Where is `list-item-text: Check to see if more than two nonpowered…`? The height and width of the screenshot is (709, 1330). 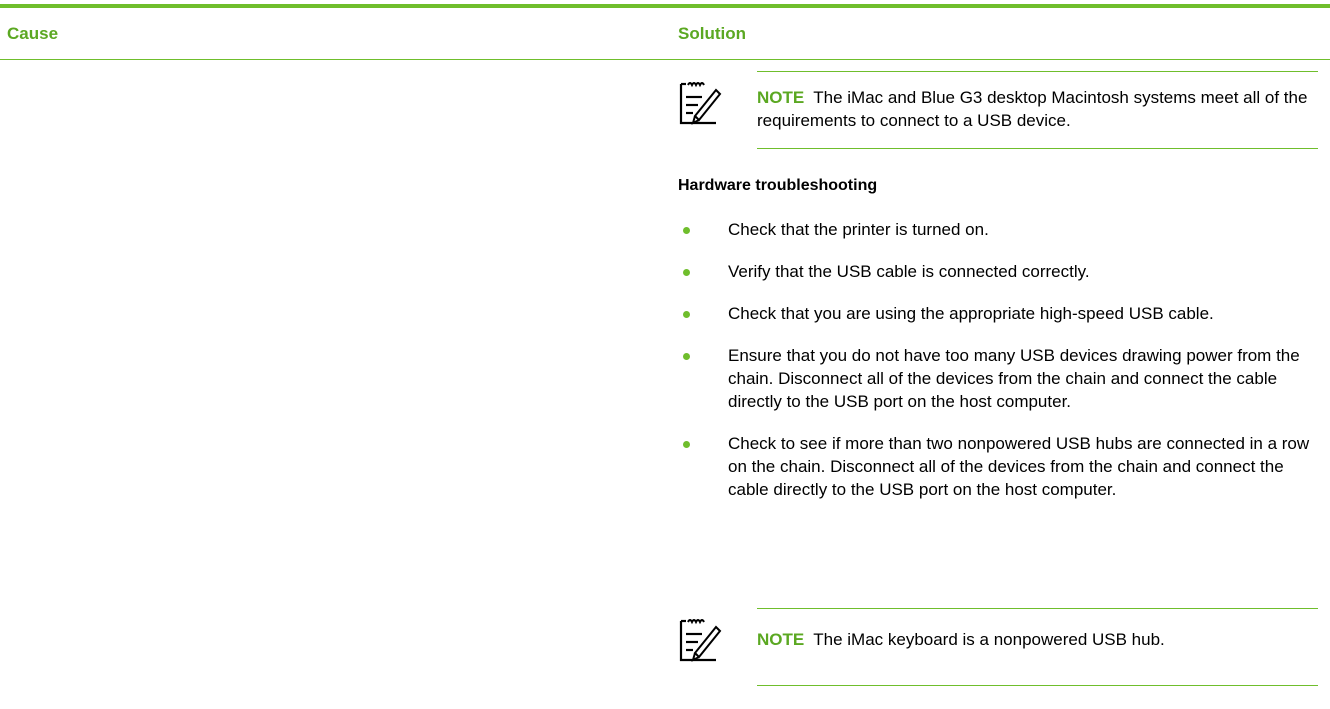
list-item-text: Check to see if more than two nonpowered… is located at coordinates (1019, 466).